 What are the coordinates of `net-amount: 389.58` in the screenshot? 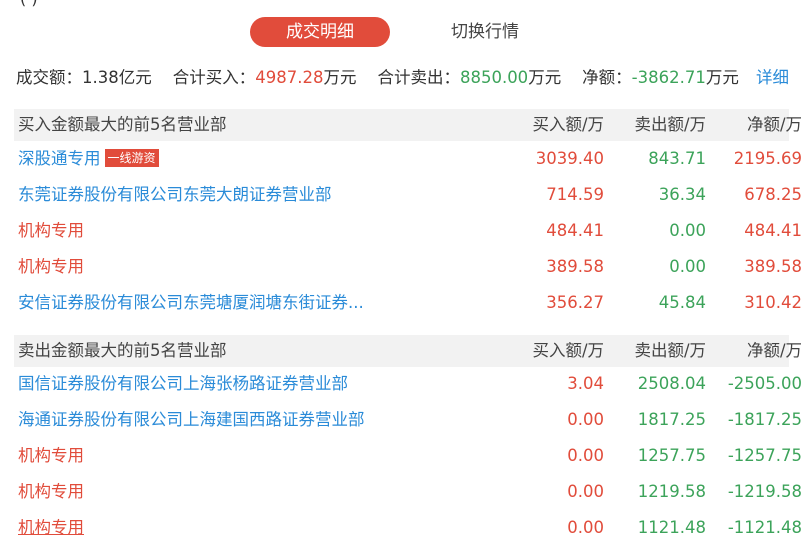 It's located at (772, 266).